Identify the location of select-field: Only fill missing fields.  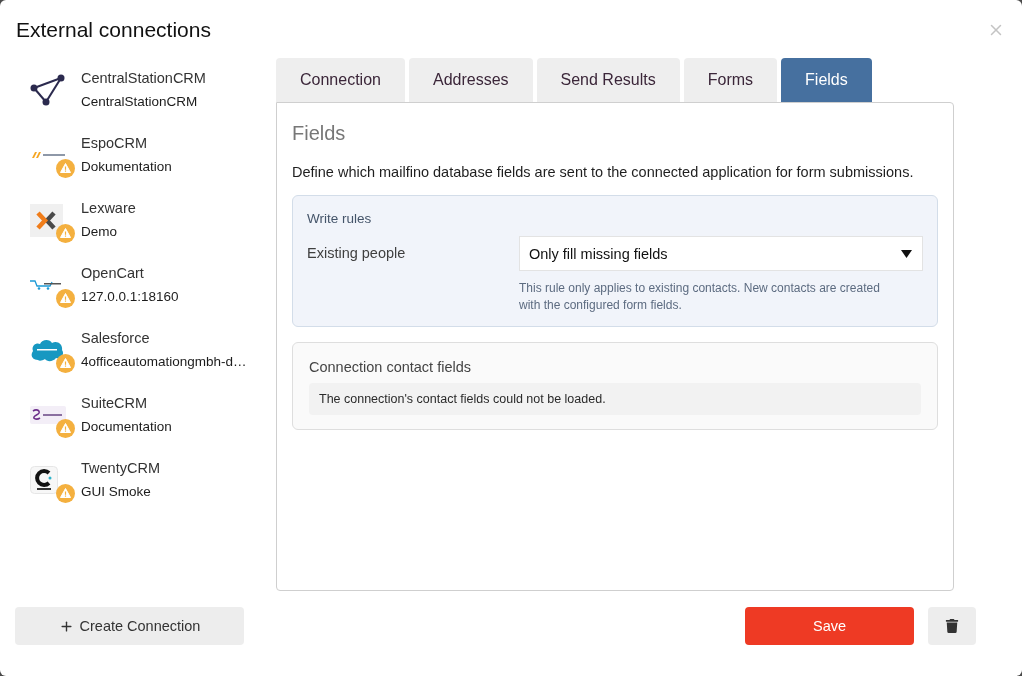
(721, 253).